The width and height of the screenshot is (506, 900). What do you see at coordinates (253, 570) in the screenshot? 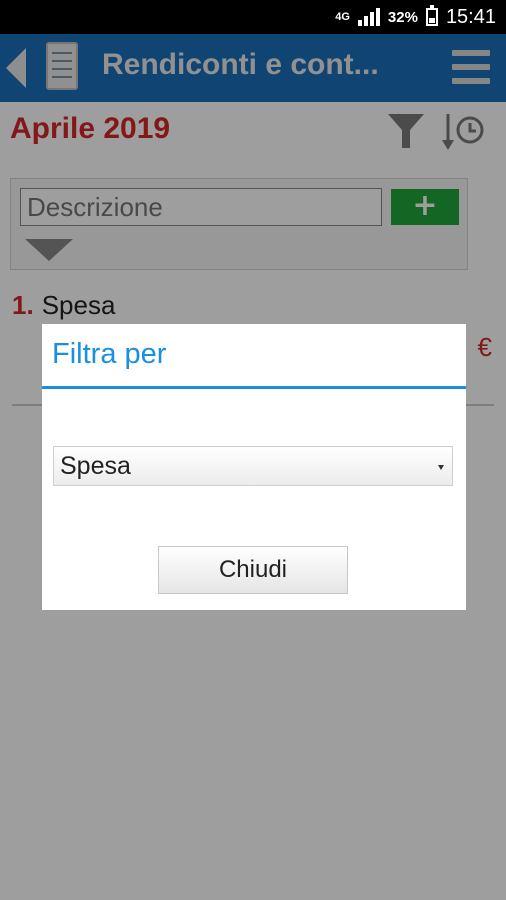
I see `close-button: Chiudi` at bounding box center [253, 570].